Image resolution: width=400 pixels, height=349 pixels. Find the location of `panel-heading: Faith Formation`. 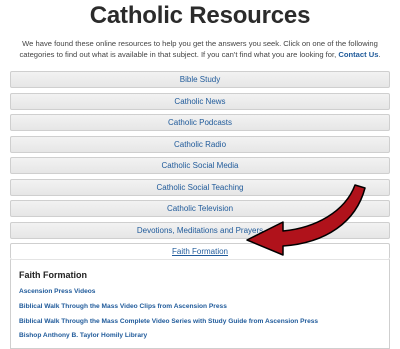

panel-heading: Faith Formation is located at coordinates (53, 275).